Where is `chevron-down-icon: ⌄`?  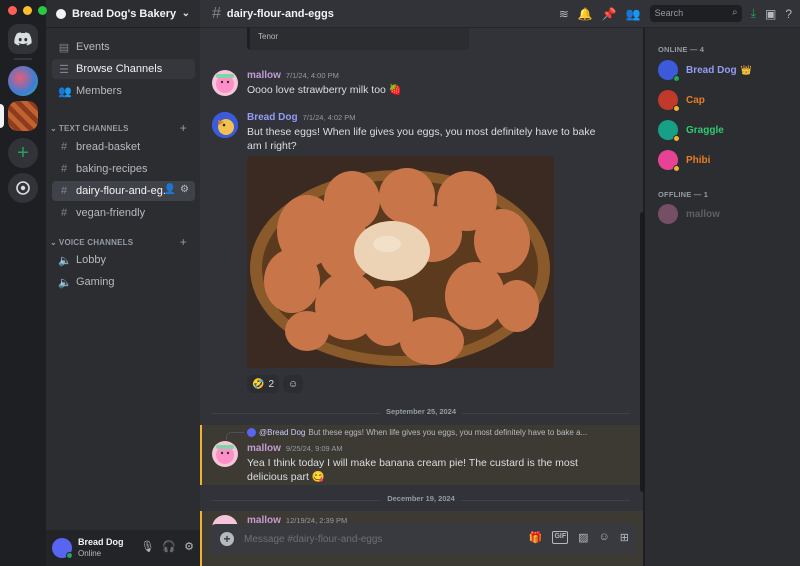 chevron-down-icon: ⌄ is located at coordinates (53, 128).